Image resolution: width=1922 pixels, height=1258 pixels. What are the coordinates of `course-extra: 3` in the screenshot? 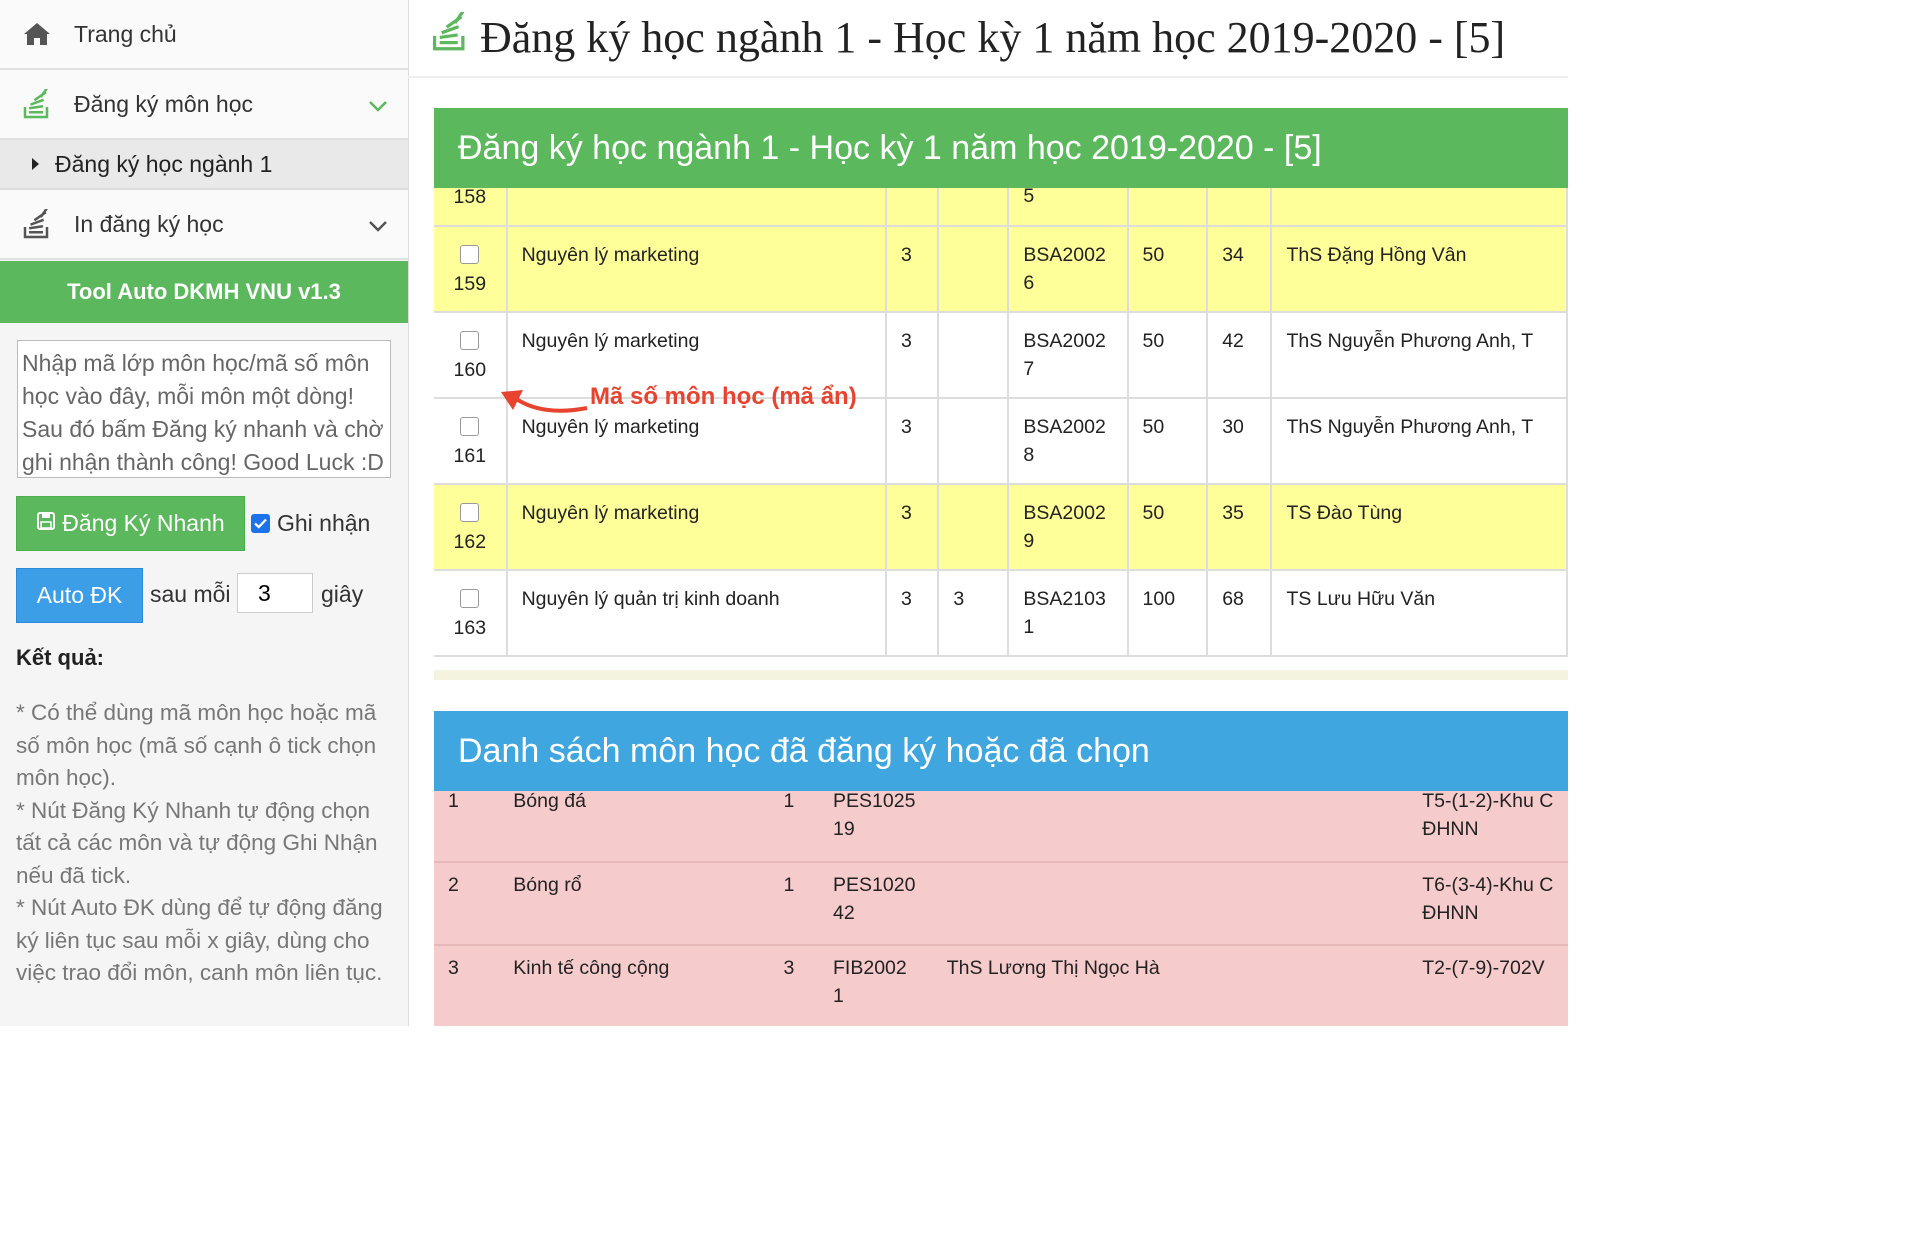 It's located at (974, 613).